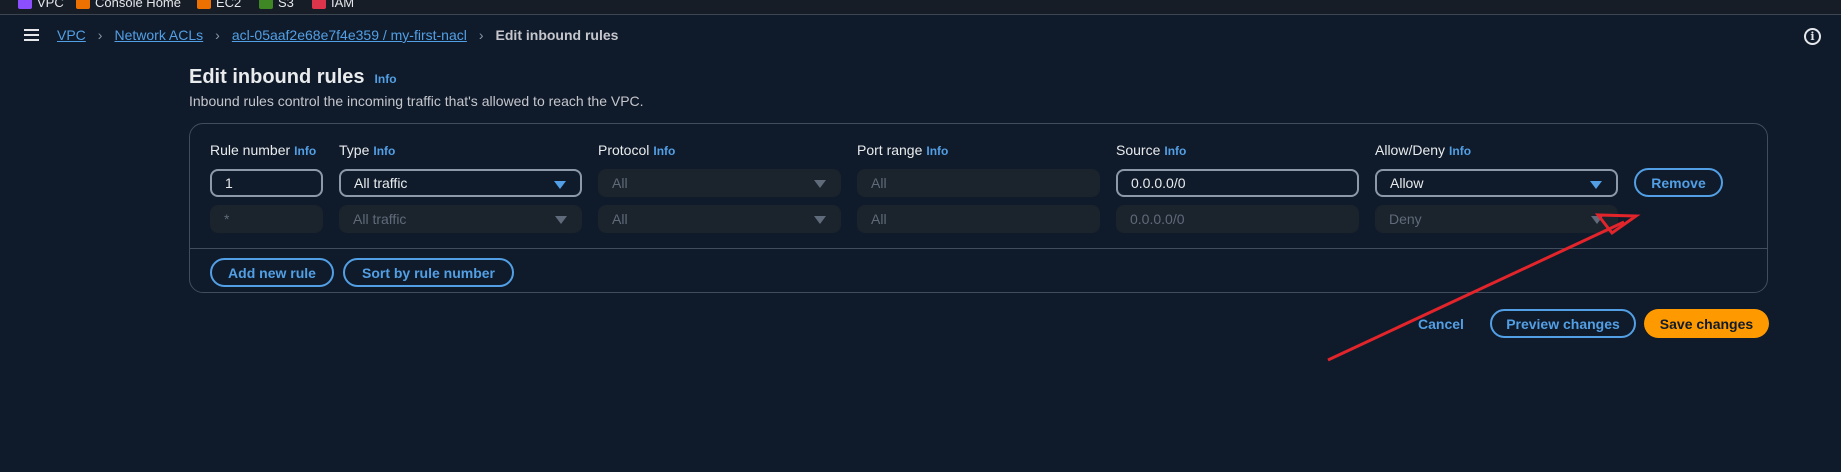 This screenshot has height=472, width=1841. Describe the element at coordinates (624, 150) in the screenshot. I see `column-label: Protocol` at that location.